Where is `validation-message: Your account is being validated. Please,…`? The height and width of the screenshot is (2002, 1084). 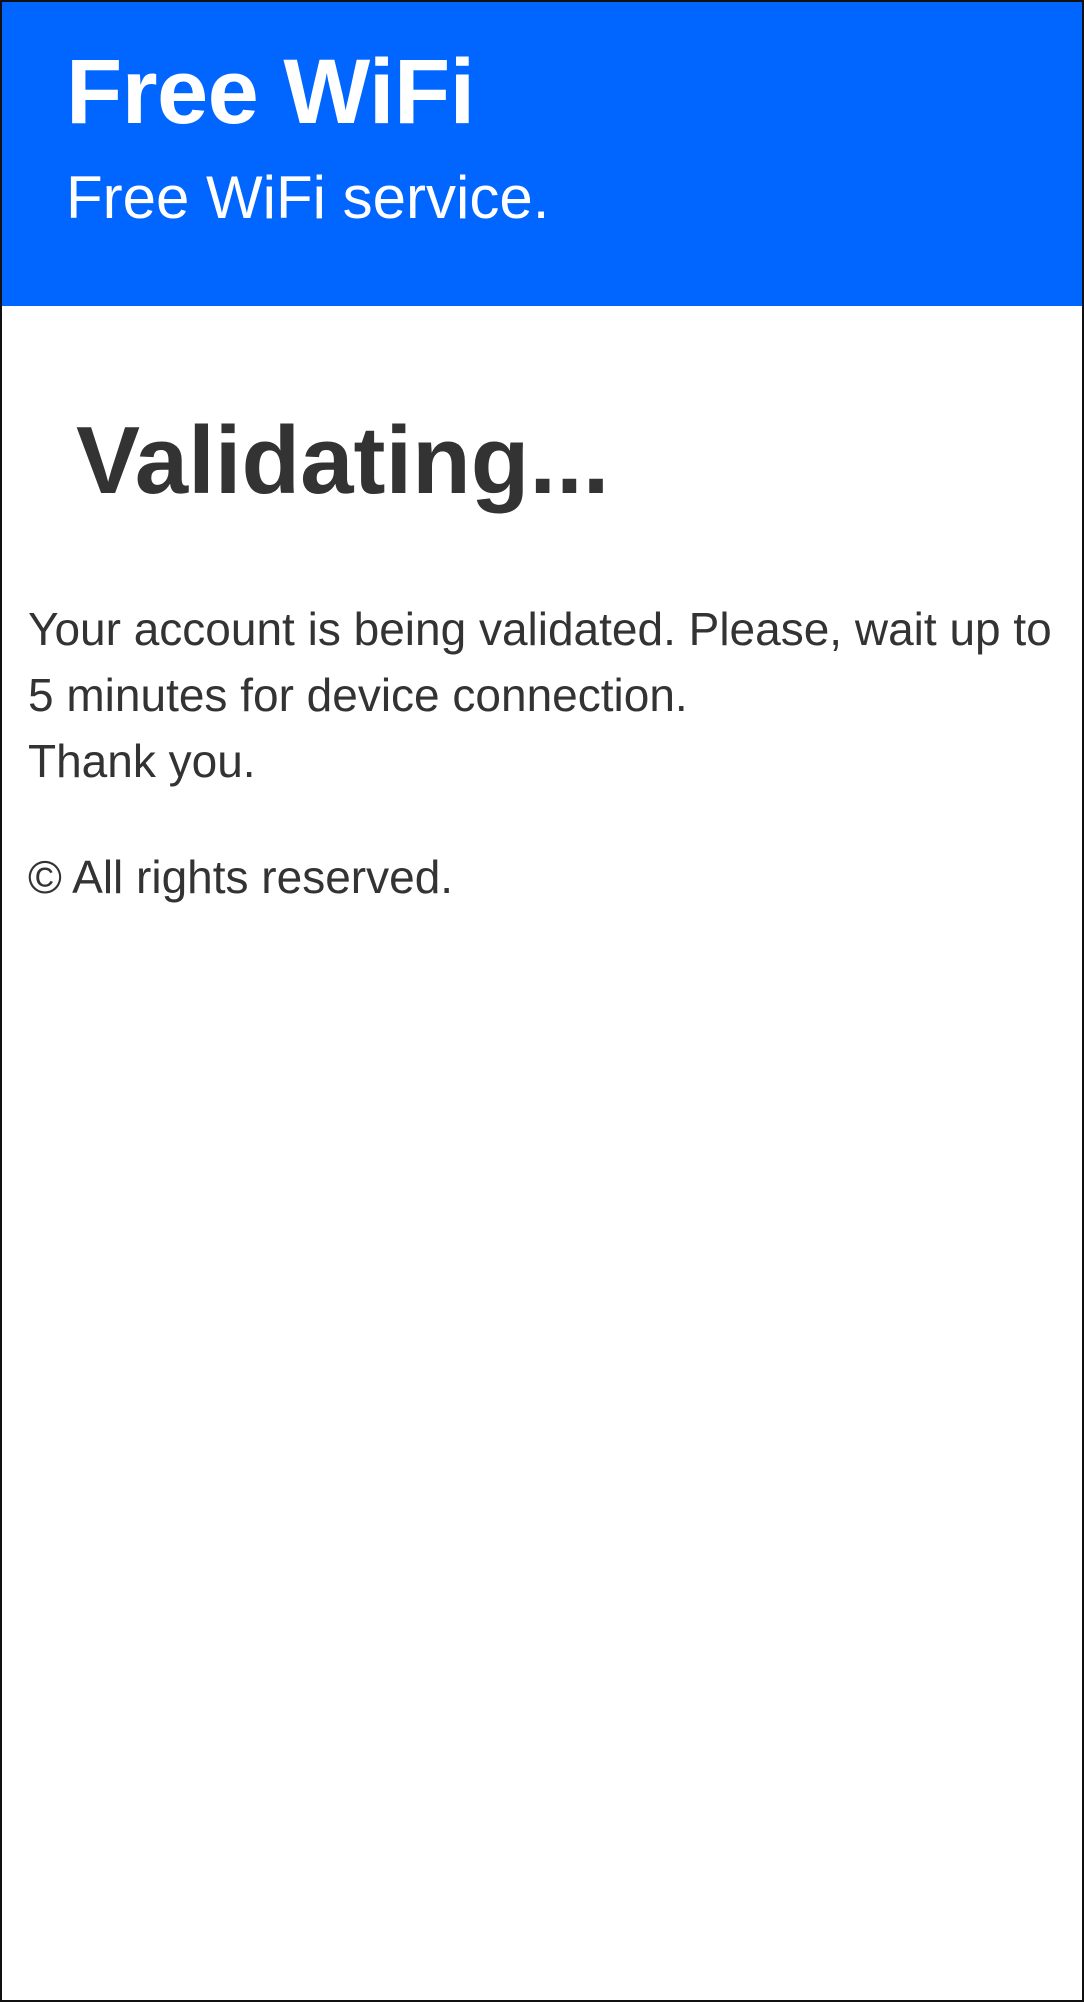 validation-message: Your account is being validated. Please,… is located at coordinates (542, 695).